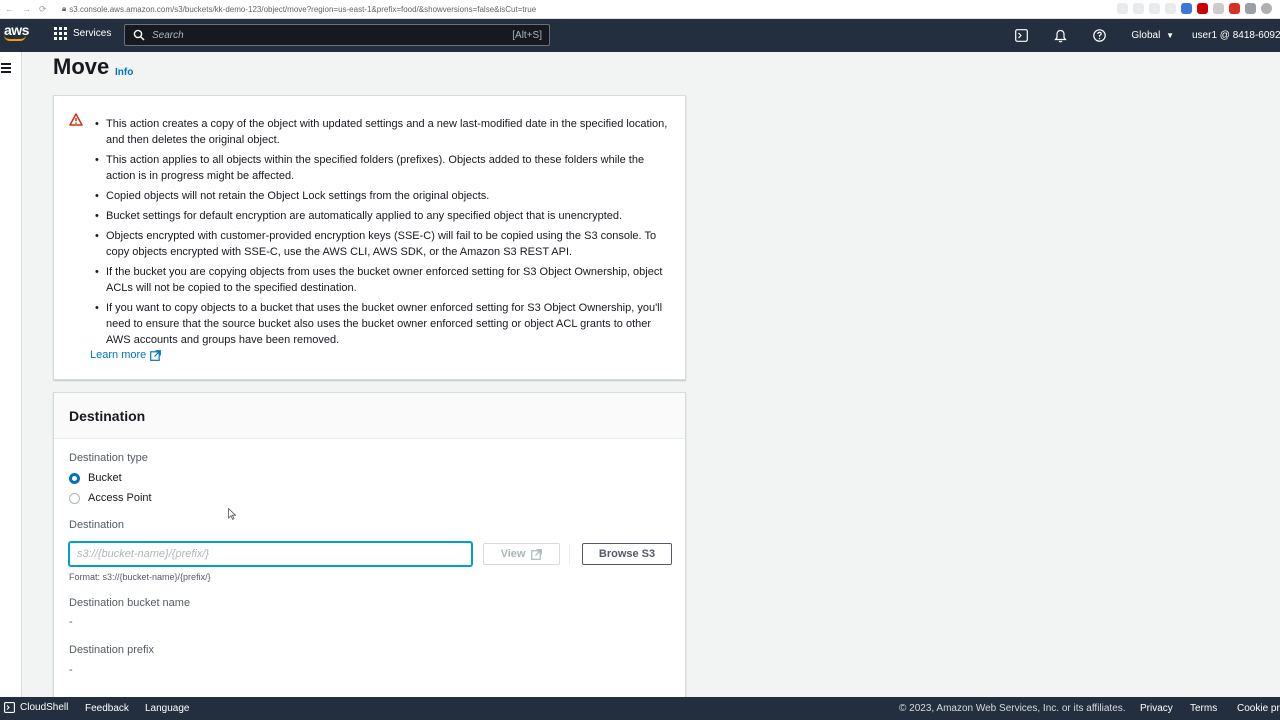 The height and width of the screenshot is (720, 1280). What do you see at coordinates (1156, 708) in the screenshot?
I see `privacy-link: Privacy` at bounding box center [1156, 708].